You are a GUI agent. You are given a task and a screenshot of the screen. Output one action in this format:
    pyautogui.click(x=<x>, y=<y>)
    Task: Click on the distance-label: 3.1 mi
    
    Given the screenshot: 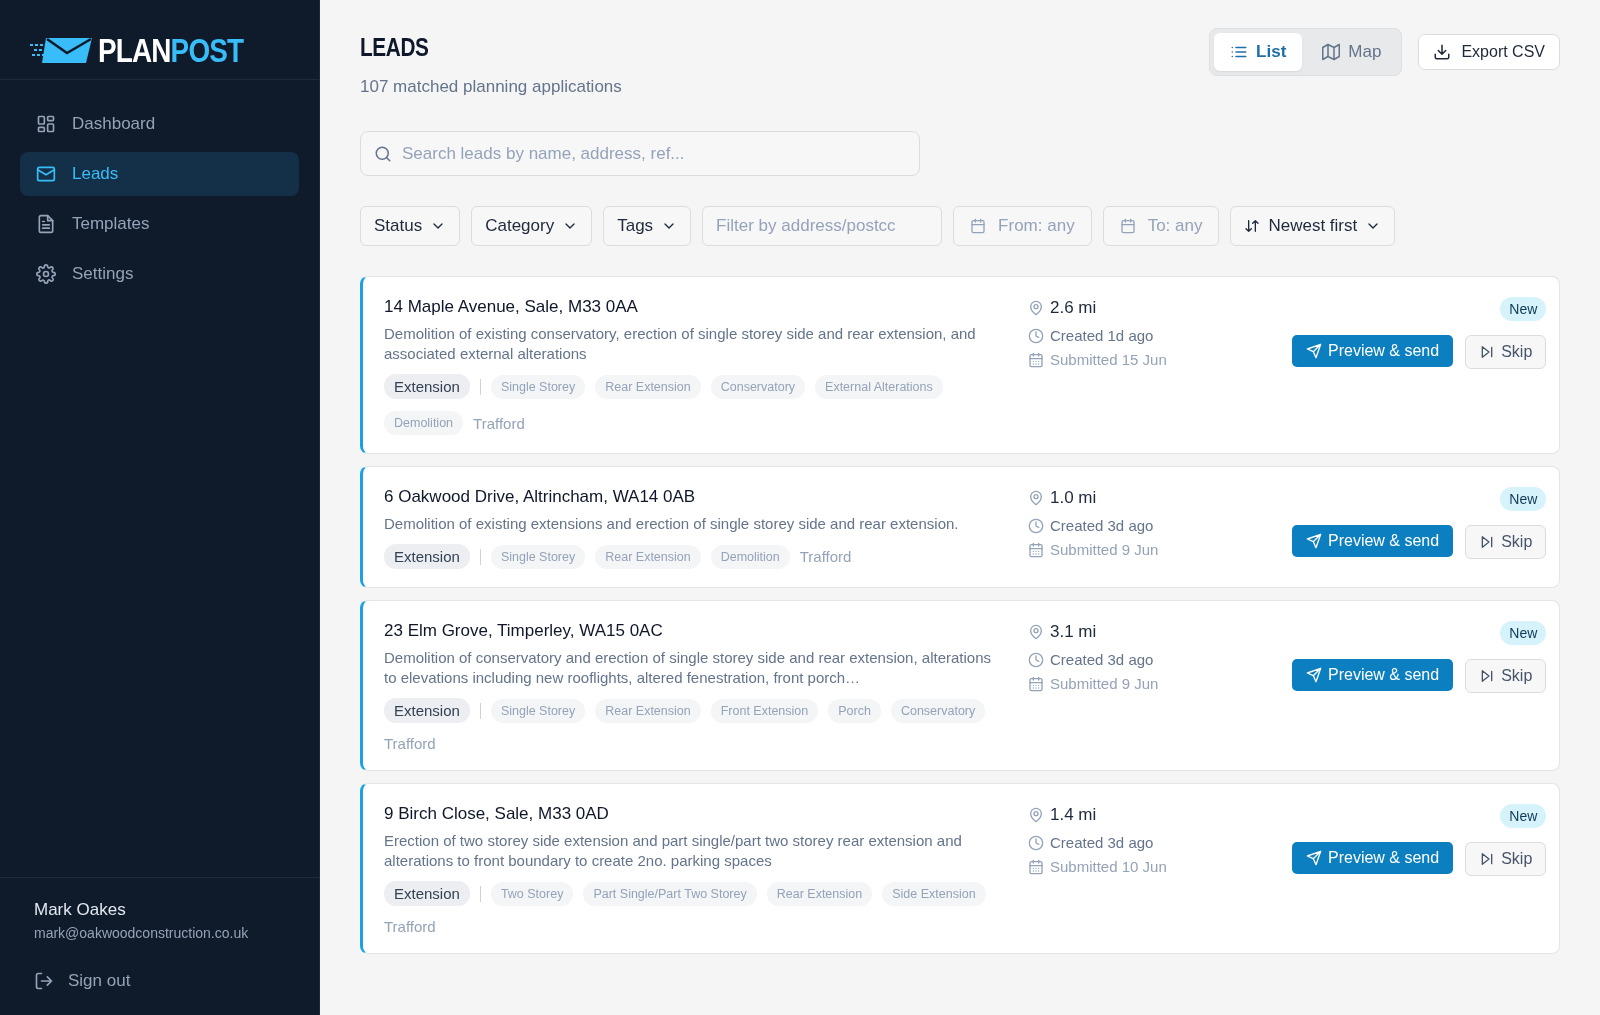 What is the action you would take?
    pyautogui.click(x=1148, y=632)
    